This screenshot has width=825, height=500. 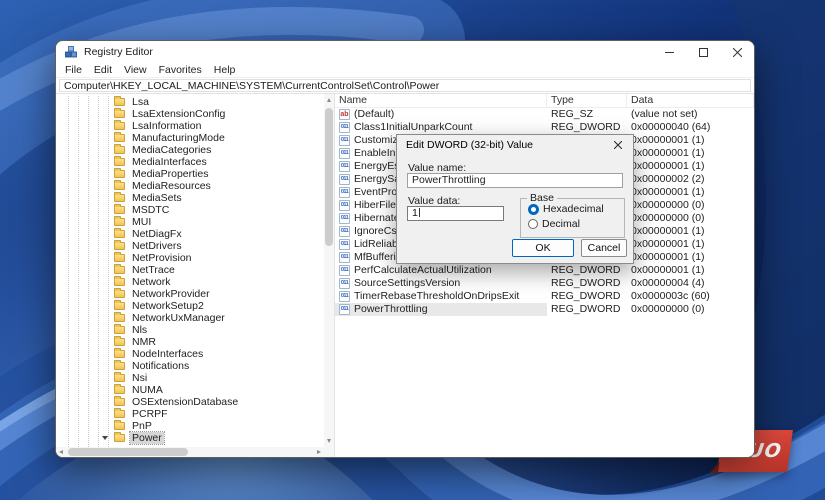 I want to click on tree-item-LsaExtensionConfig: LsaExtensionConfig, so click(x=190, y=114).